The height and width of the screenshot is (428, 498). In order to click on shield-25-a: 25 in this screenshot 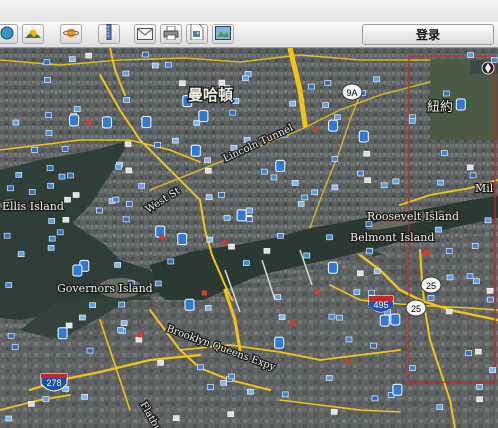, I will do `click(431, 285)`.